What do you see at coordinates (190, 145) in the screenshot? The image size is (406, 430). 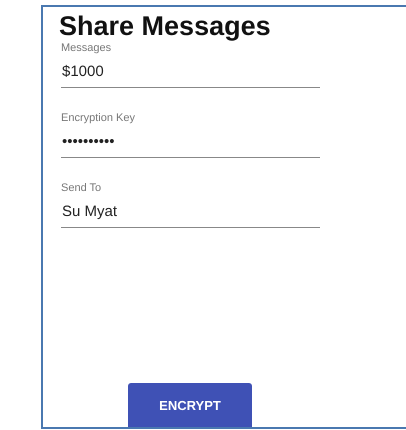 I see `input-field: ••••••••••` at bounding box center [190, 145].